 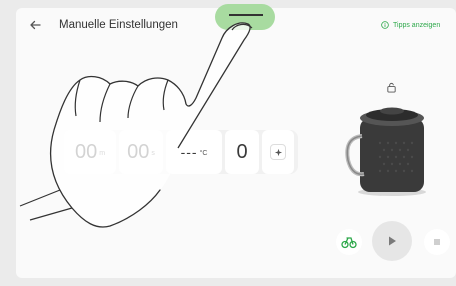 What do you see at coordinates (35, 25) in the screenshot?
I see `back-arrow-icon` at bounding box center [35, 25].